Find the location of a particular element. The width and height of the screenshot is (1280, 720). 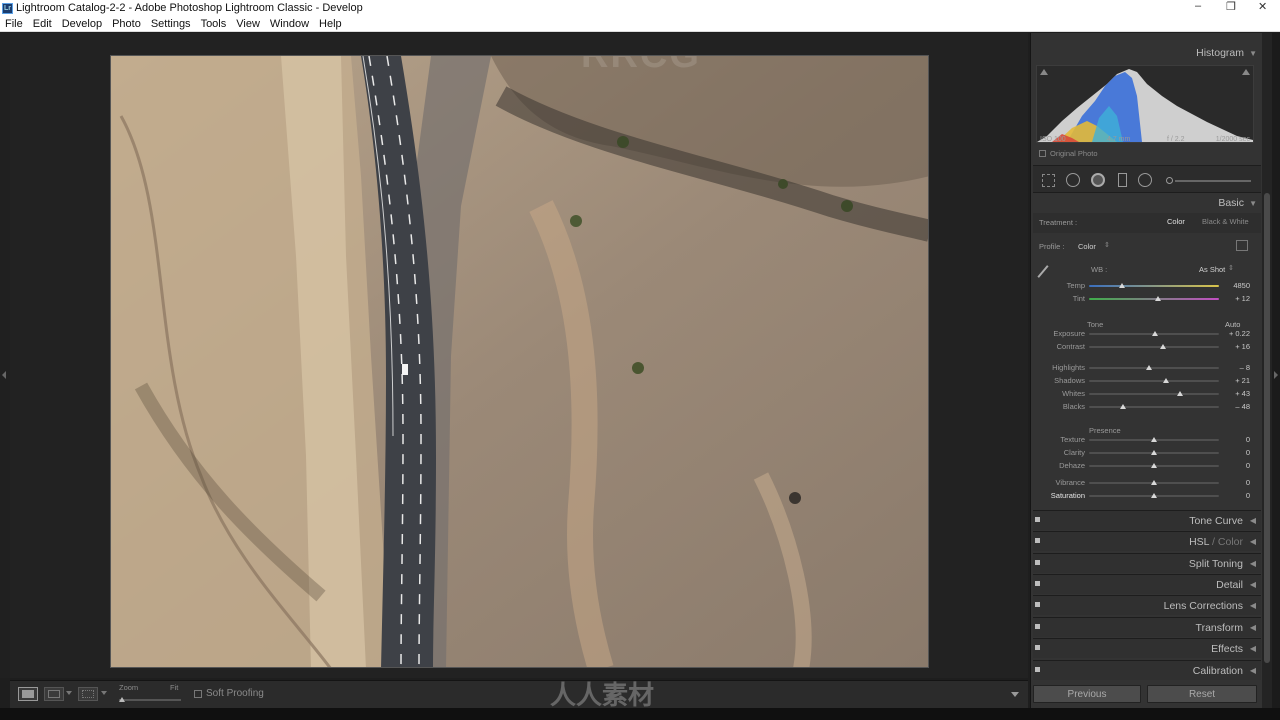

temp-slider-thumb is located at coordinates (1121, 285).